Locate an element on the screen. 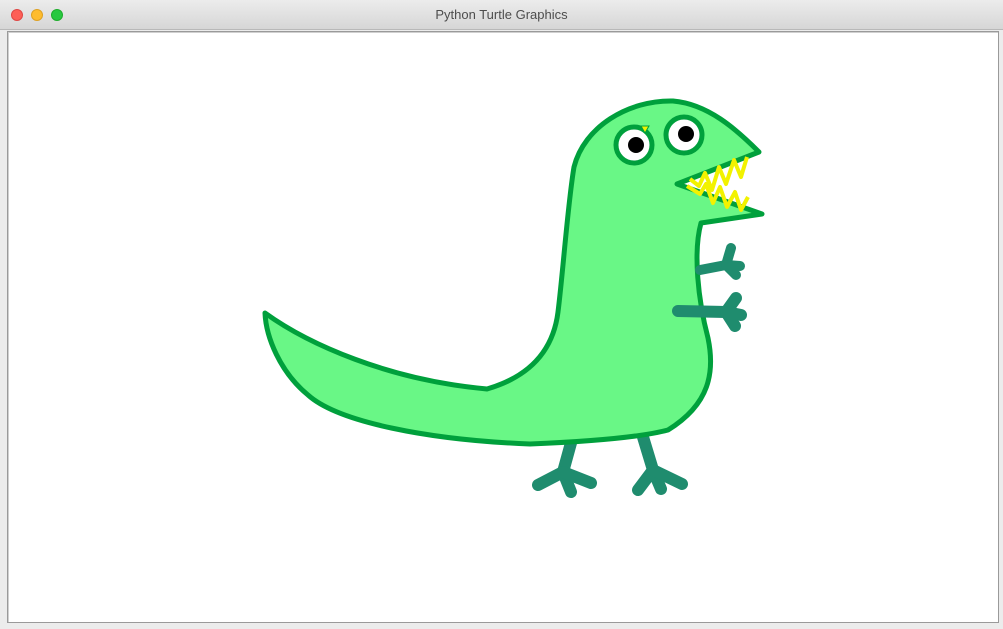  window-title: Python Turtle Graphics is located at coordinates (501, 14).